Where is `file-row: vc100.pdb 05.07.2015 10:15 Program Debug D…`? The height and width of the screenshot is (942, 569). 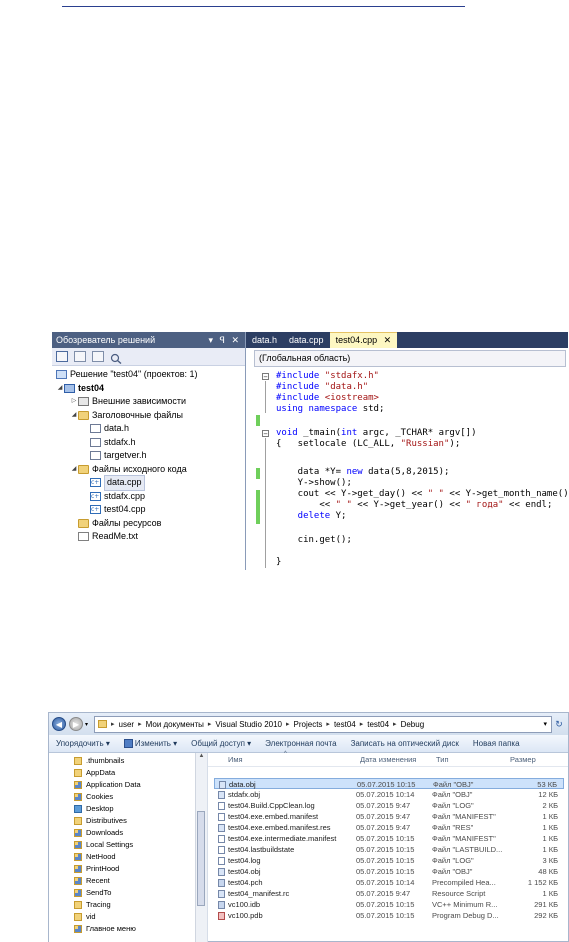
file-row: vc100.pdb 05.07.2015 10:15 Program Debug D… is located at coordinates (389, 915).